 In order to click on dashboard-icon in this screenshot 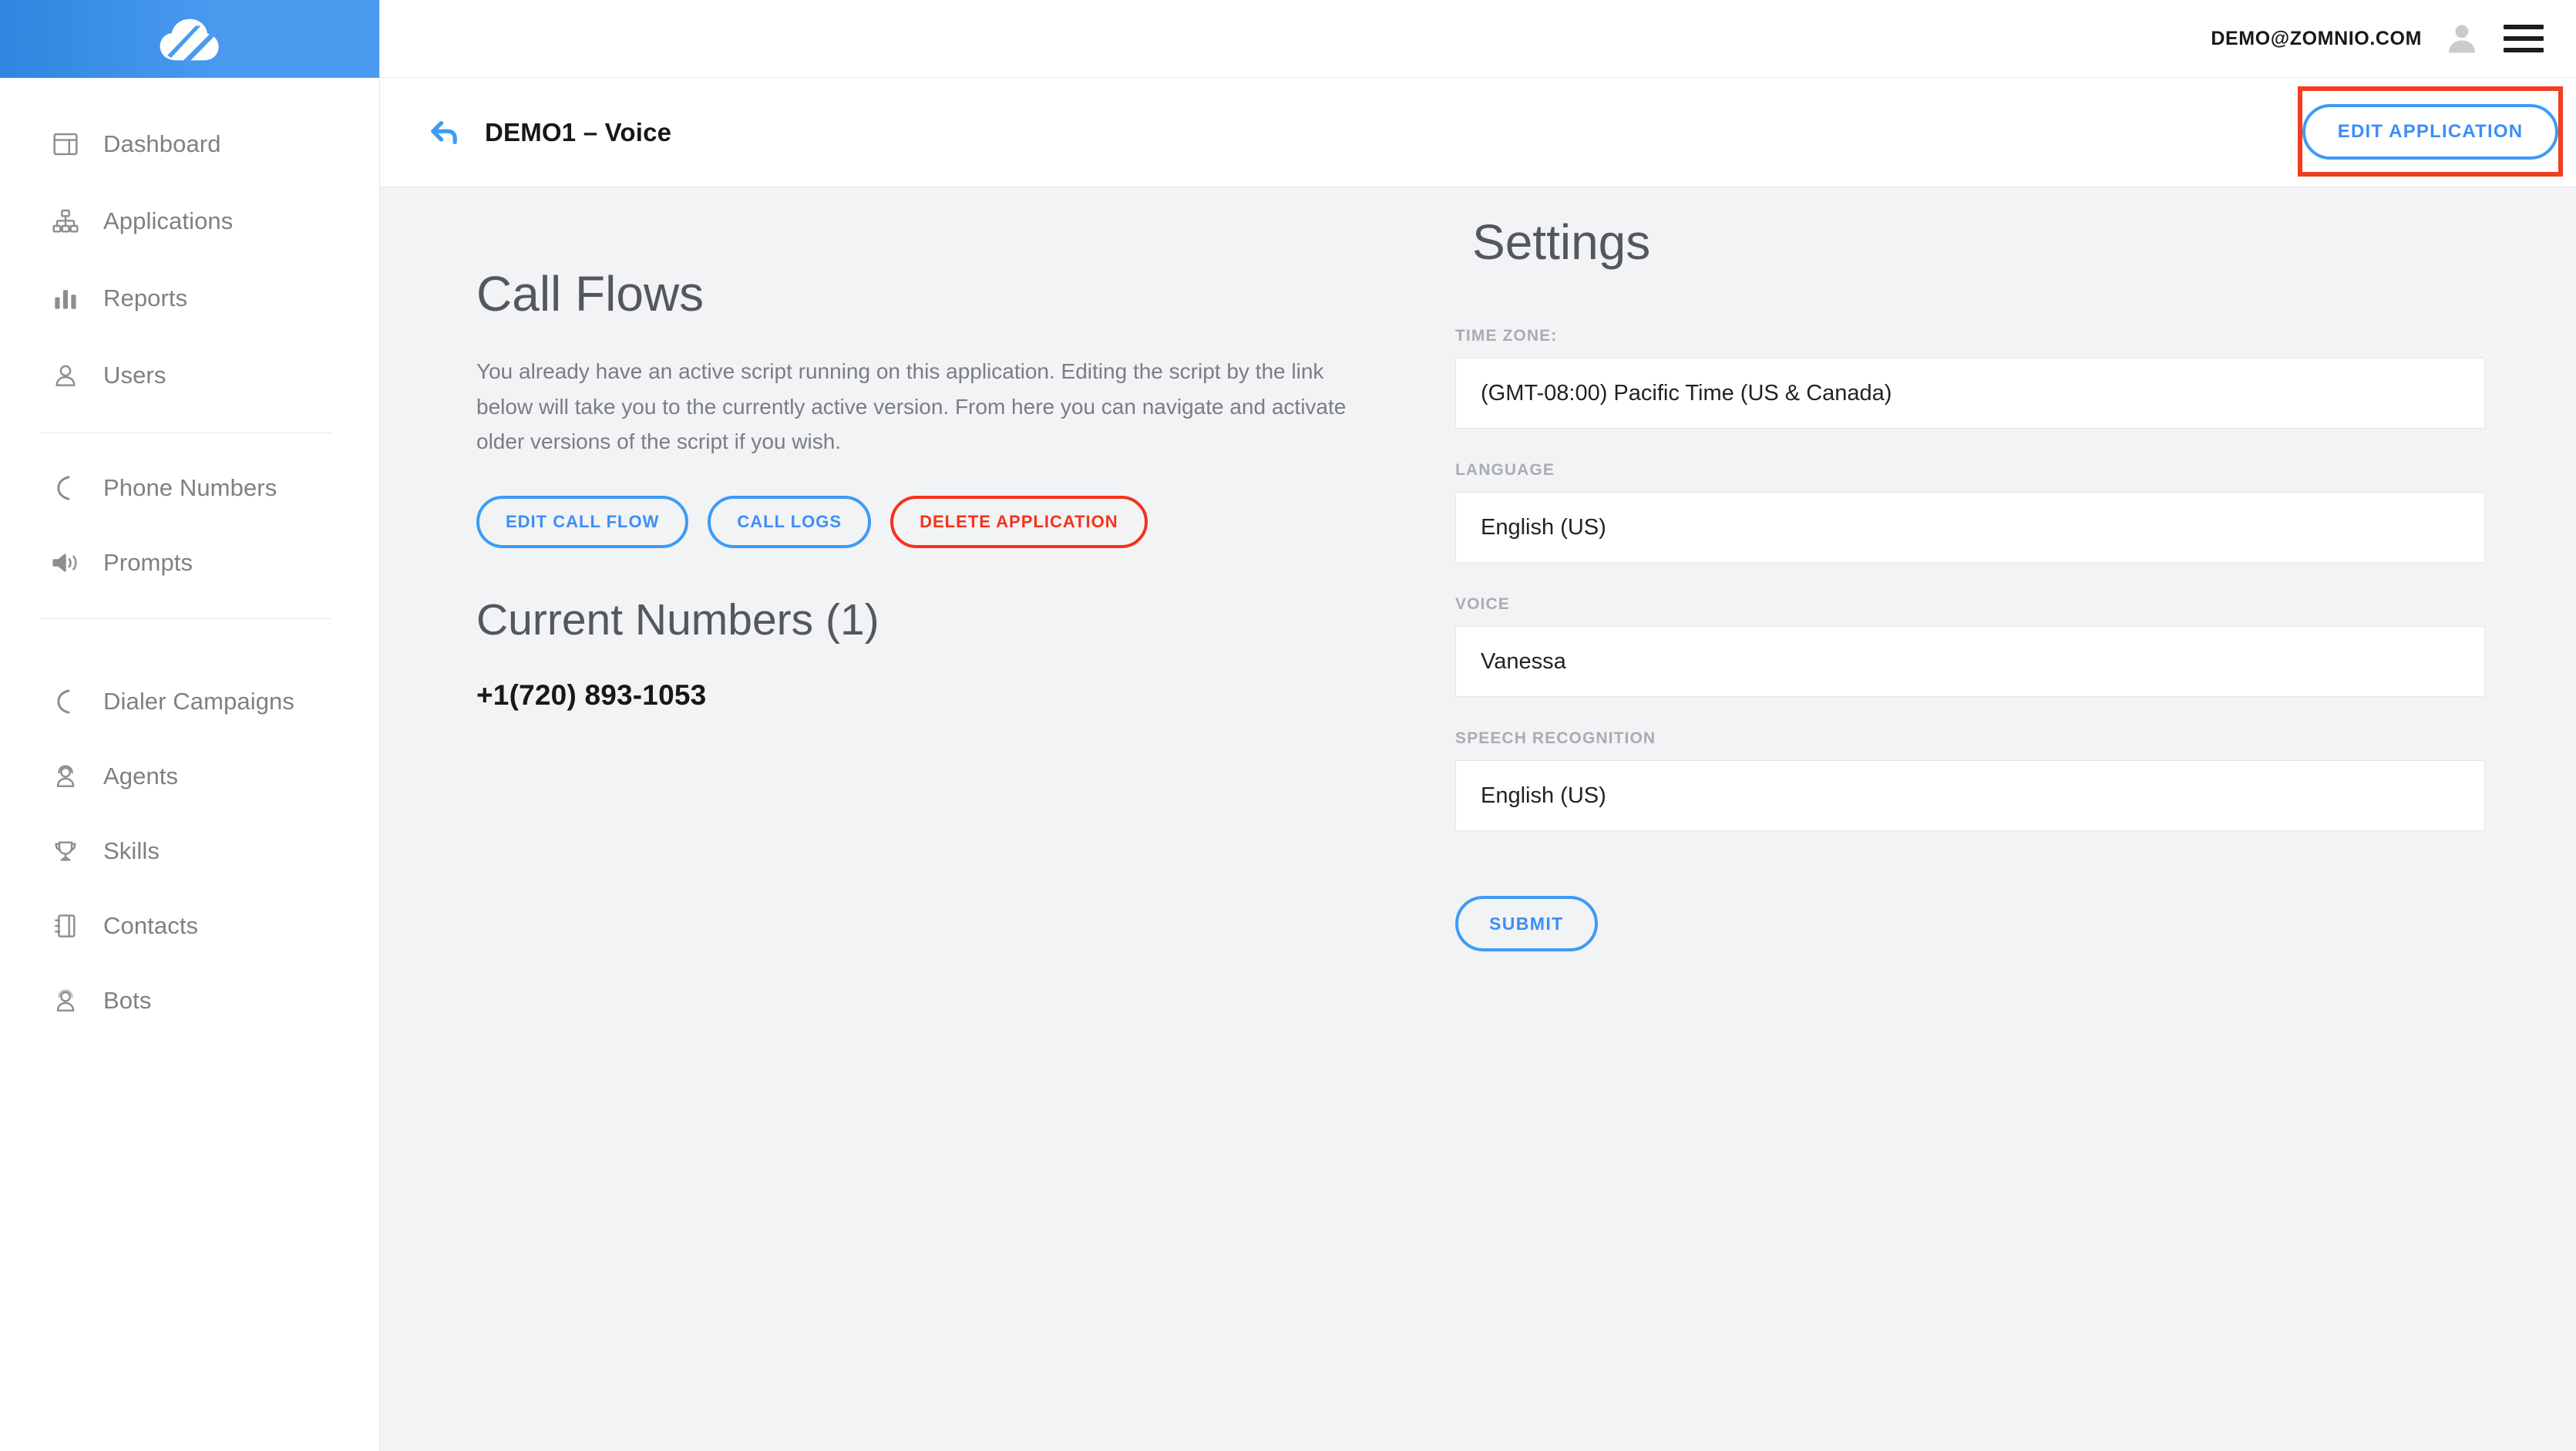, I will do `click(65, 144)`.